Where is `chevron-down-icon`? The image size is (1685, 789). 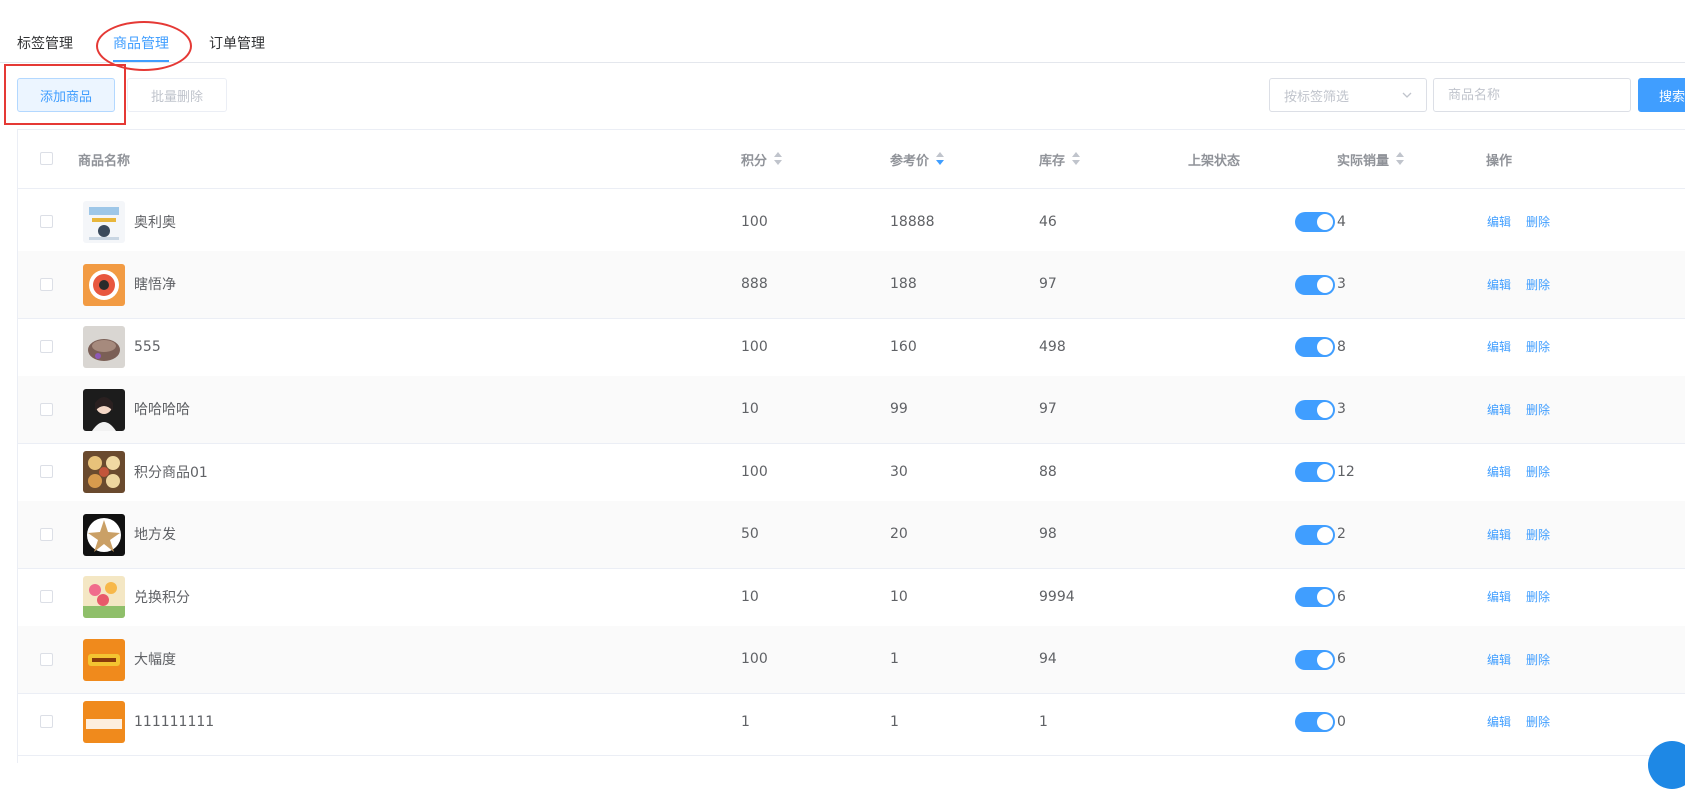 chevron-down-icon is located at coordinates (1407, 95).